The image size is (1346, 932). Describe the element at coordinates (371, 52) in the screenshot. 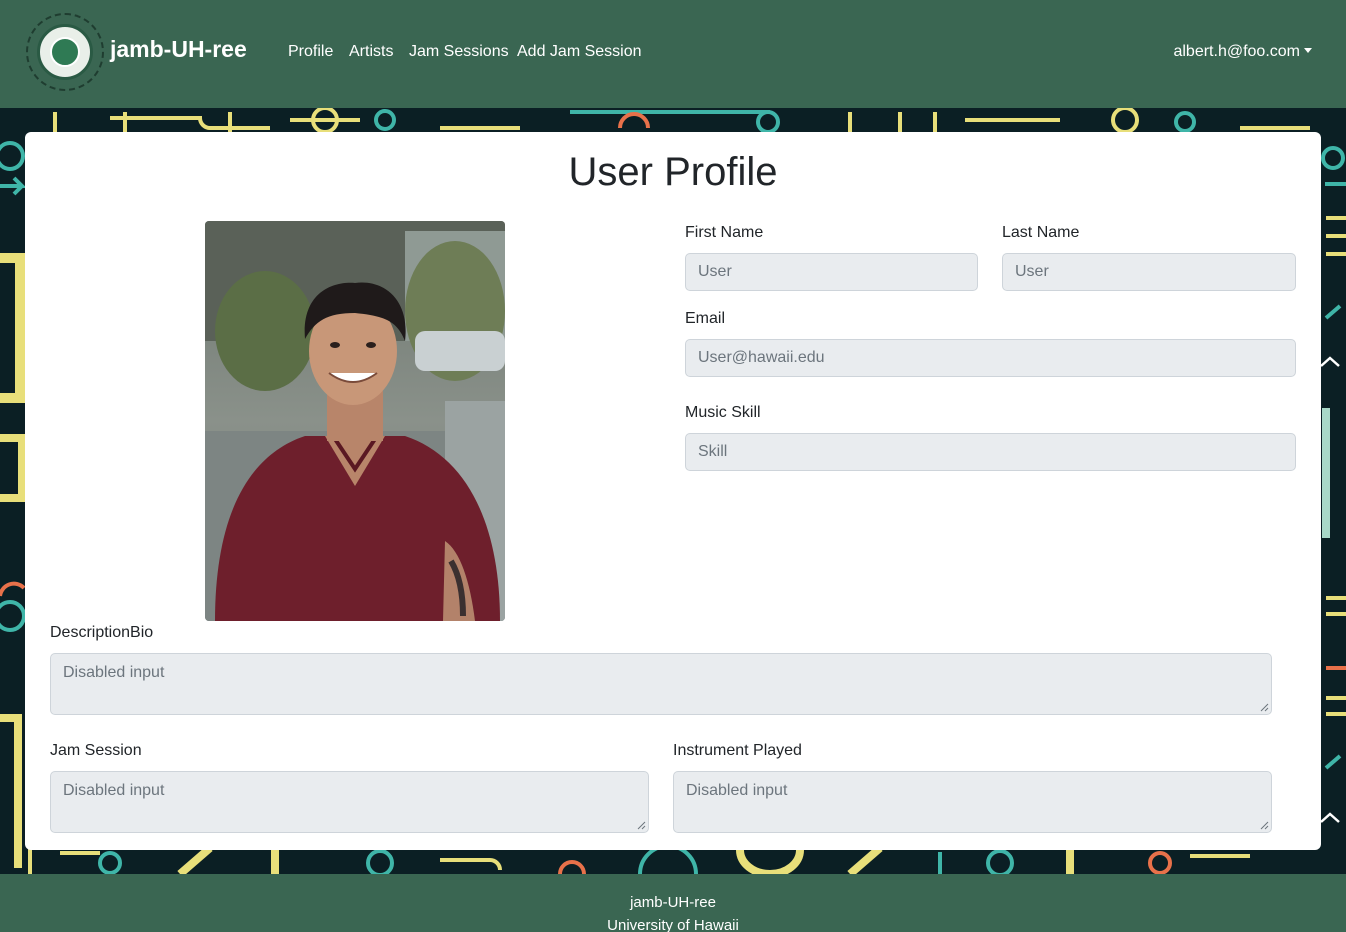

I see `nav-link-artists: Artists` at that location.